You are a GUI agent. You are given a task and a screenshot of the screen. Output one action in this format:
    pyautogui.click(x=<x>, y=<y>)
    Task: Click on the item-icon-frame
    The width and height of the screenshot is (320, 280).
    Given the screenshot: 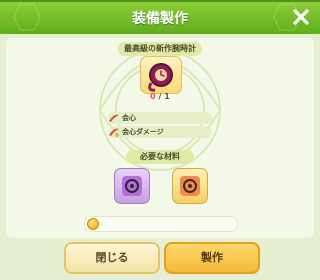 What is the action you would take?
    pyautogui.click(x=161, y=75)
    